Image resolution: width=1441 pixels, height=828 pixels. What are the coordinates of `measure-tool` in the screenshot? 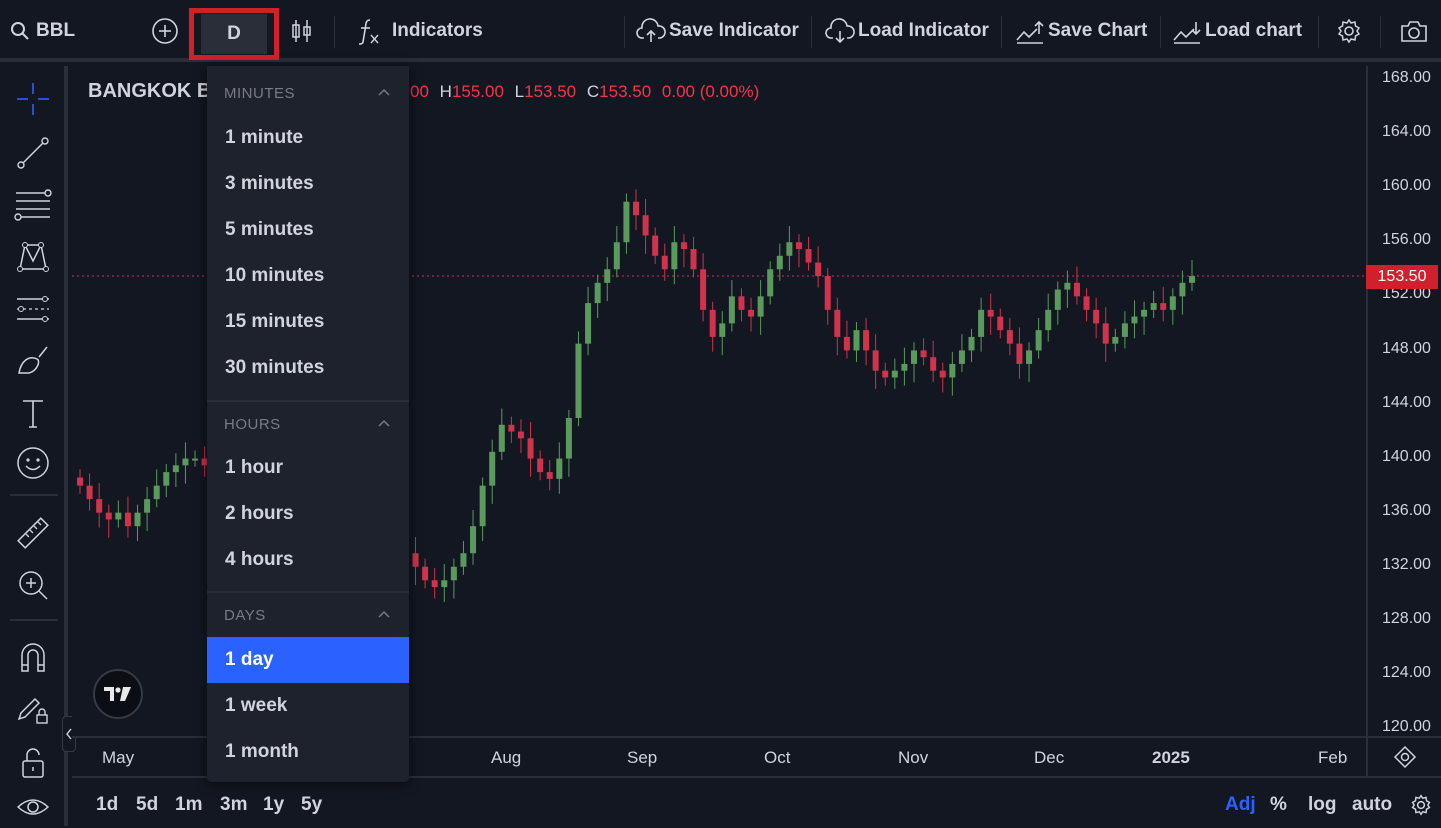 It's located at (33, 533).